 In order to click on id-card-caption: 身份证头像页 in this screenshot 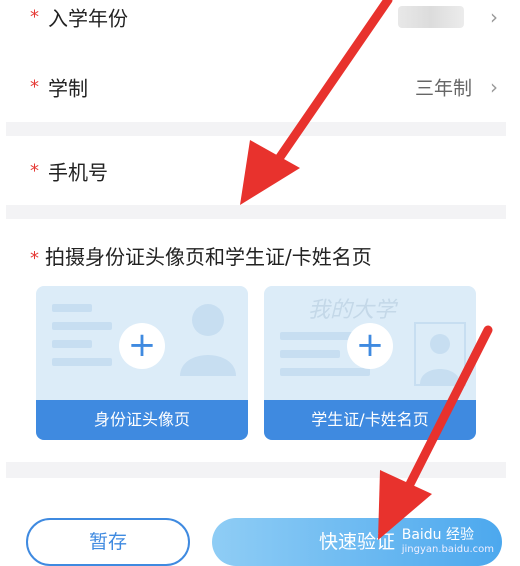, I will do `click(142, 420)`.